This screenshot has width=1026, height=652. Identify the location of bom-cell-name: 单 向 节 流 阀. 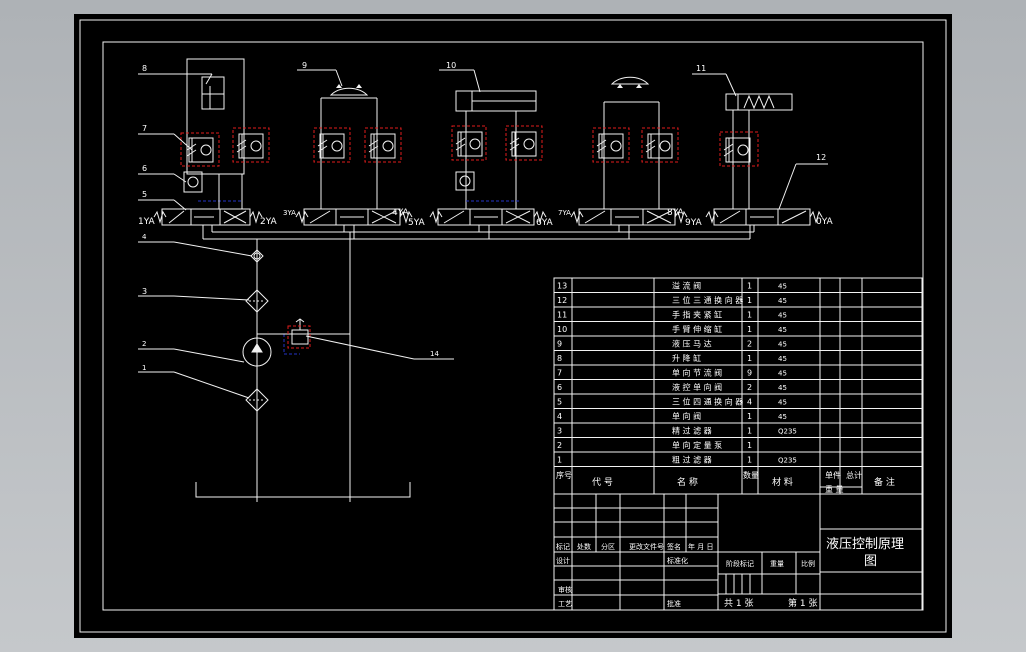
(697, 373).